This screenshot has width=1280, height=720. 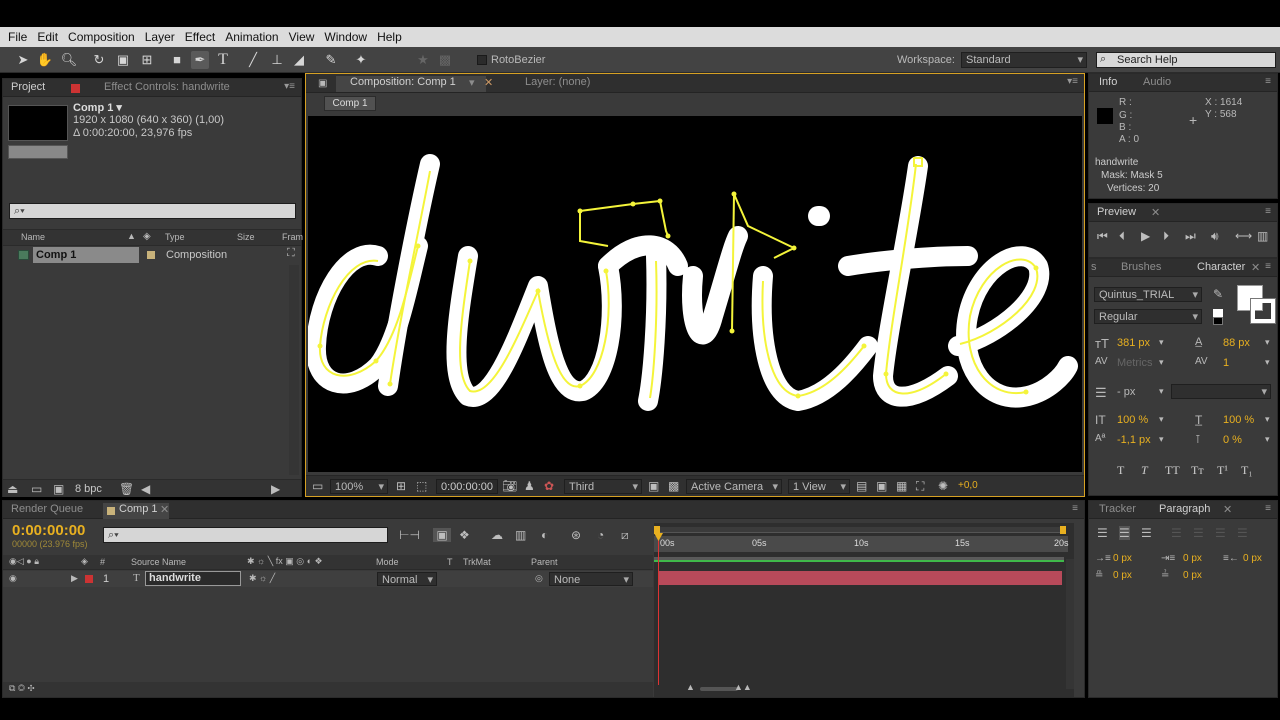 What do you see at coordinates (1236, 343) in the screenshot?
I see `leading-value: 88 px` at bounding box center [1236, 343].